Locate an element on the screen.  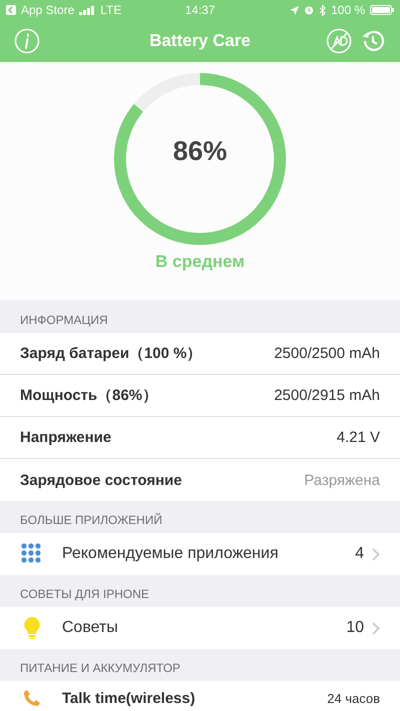
phone-icon is located at coordinates (32, 698).